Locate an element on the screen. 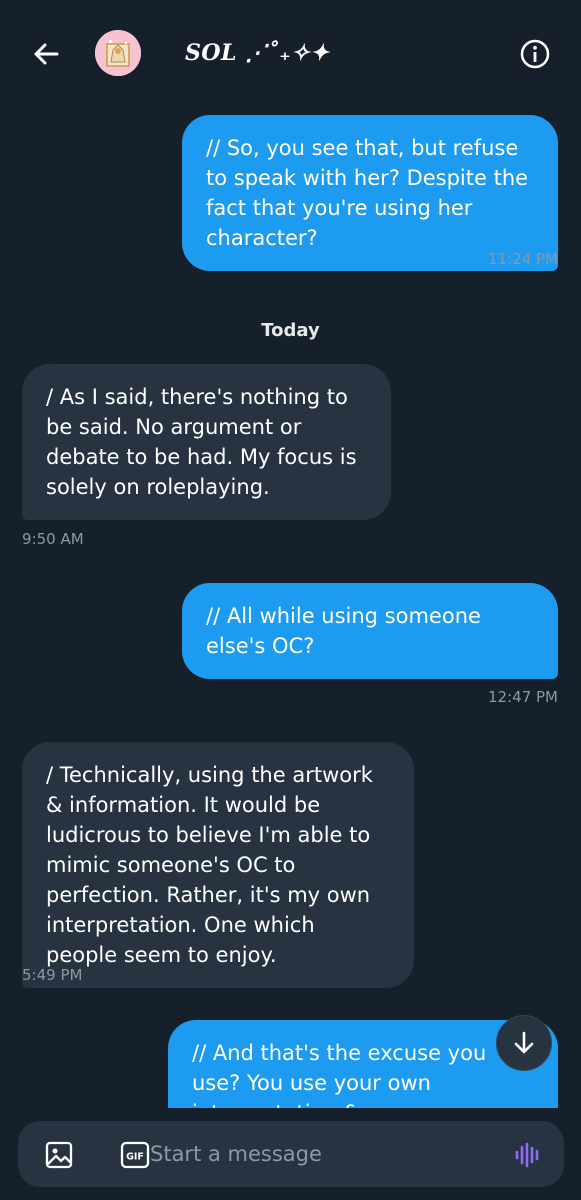 This screenshot has height=1200, width=581. voice-message-button is located at coordinates (528, 1155).